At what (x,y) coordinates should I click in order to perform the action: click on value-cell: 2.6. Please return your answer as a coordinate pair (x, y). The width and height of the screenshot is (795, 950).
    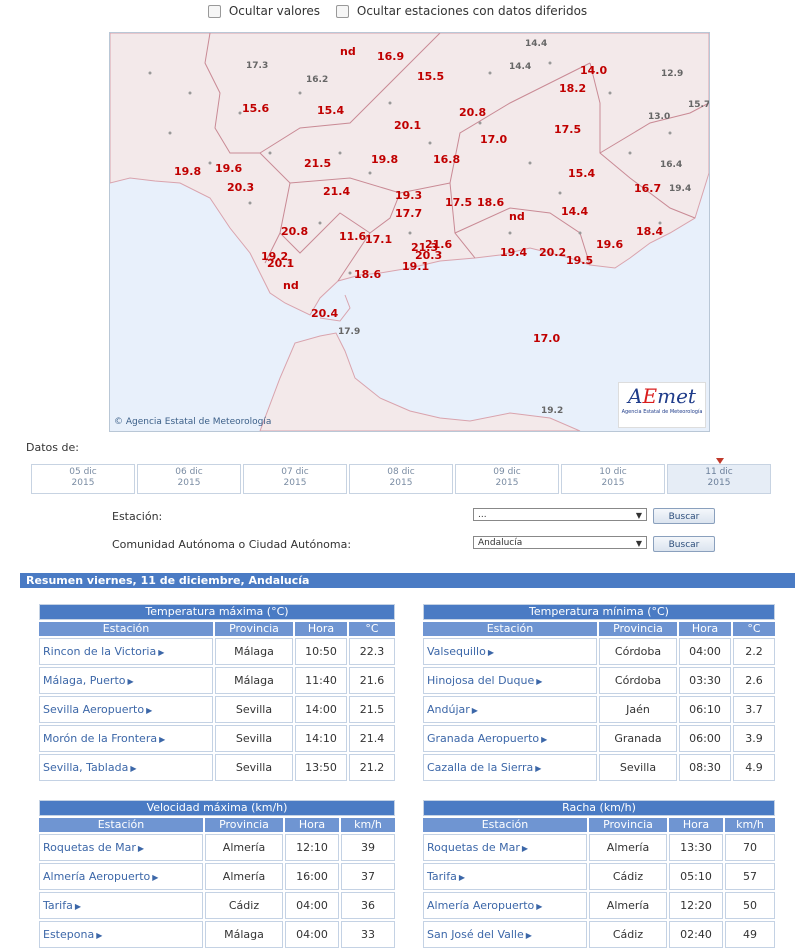
    Looking at the image, I should click on (754, 680).